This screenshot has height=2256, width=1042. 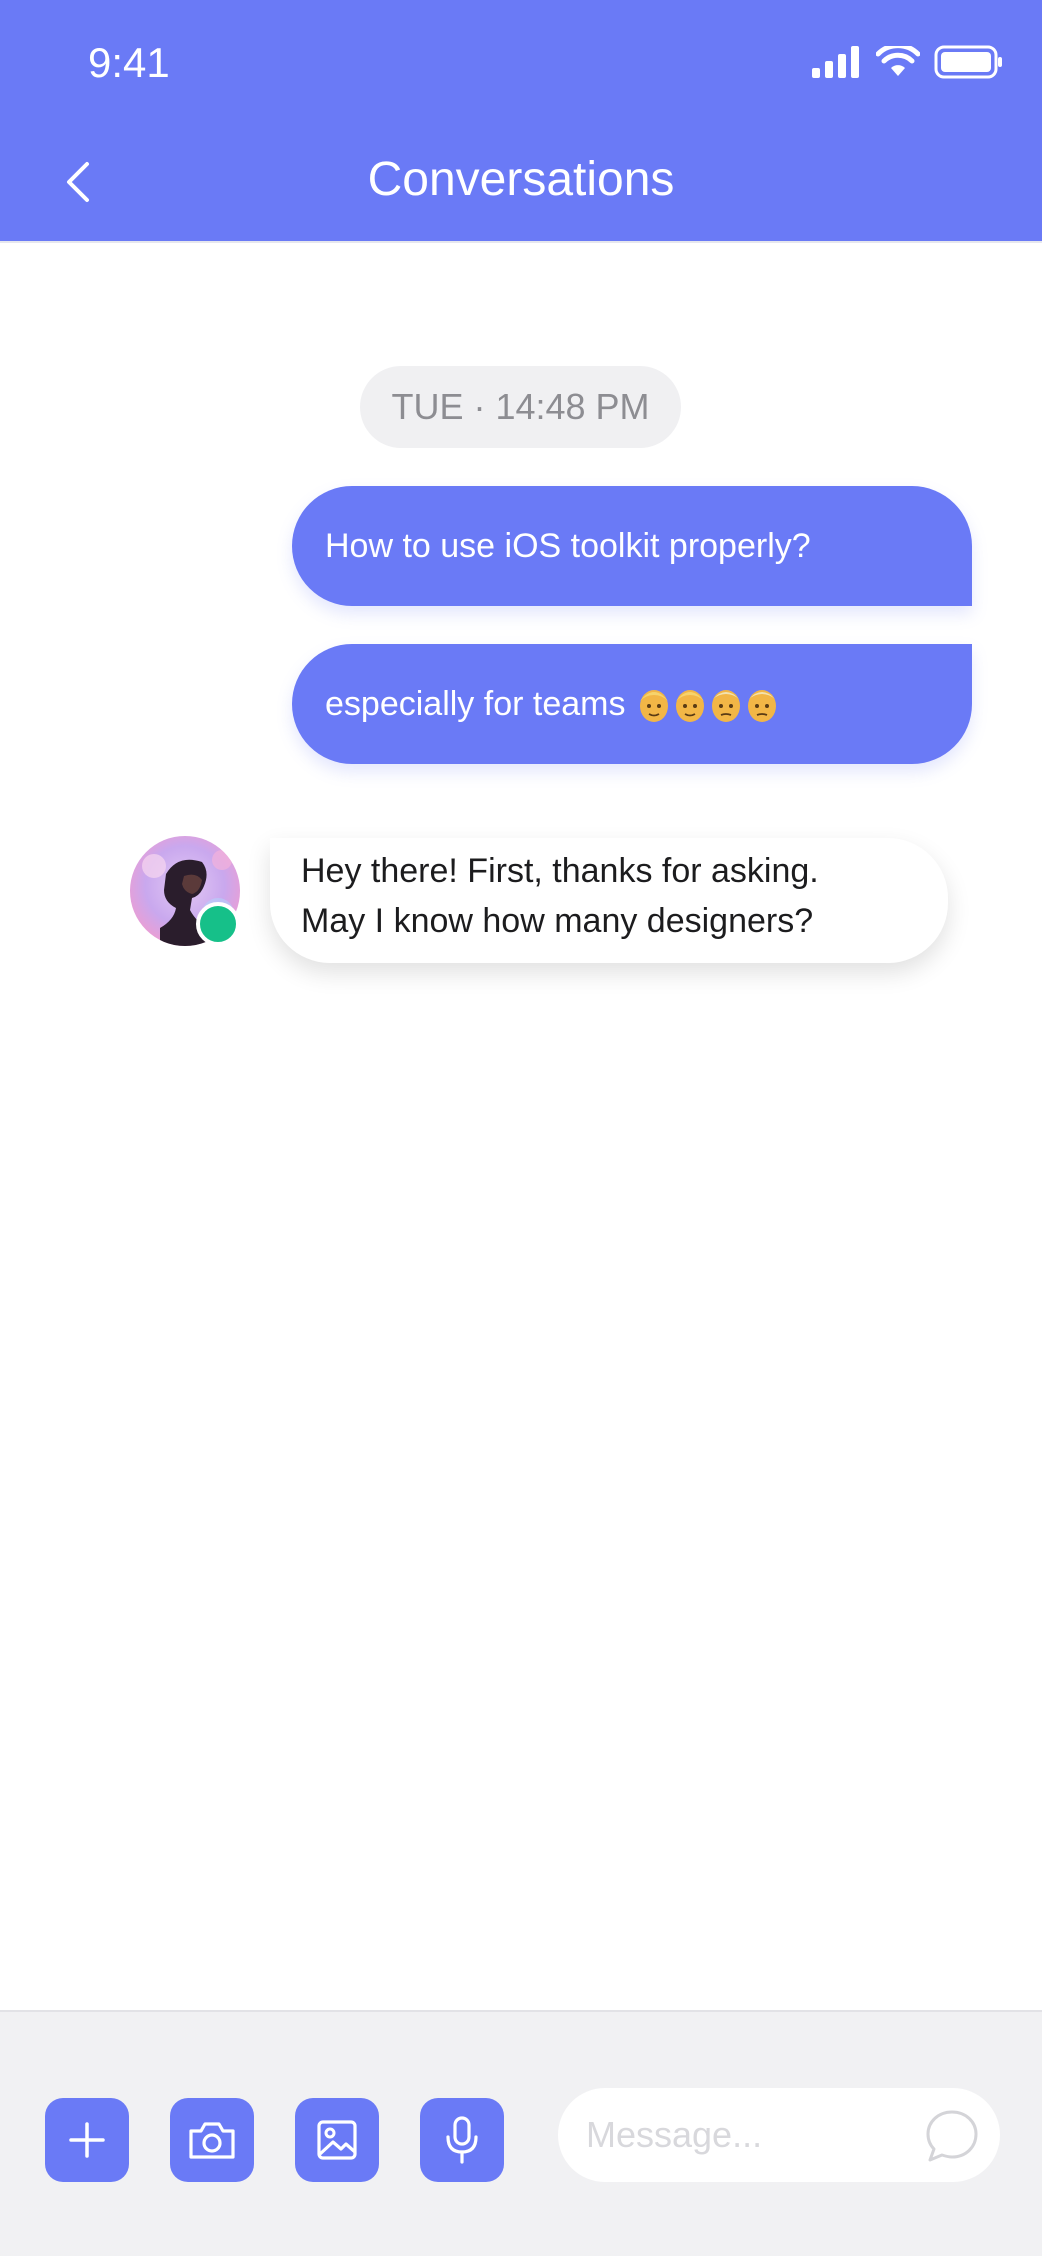 I want to click on voice-button, so click(x=462, y=2140).